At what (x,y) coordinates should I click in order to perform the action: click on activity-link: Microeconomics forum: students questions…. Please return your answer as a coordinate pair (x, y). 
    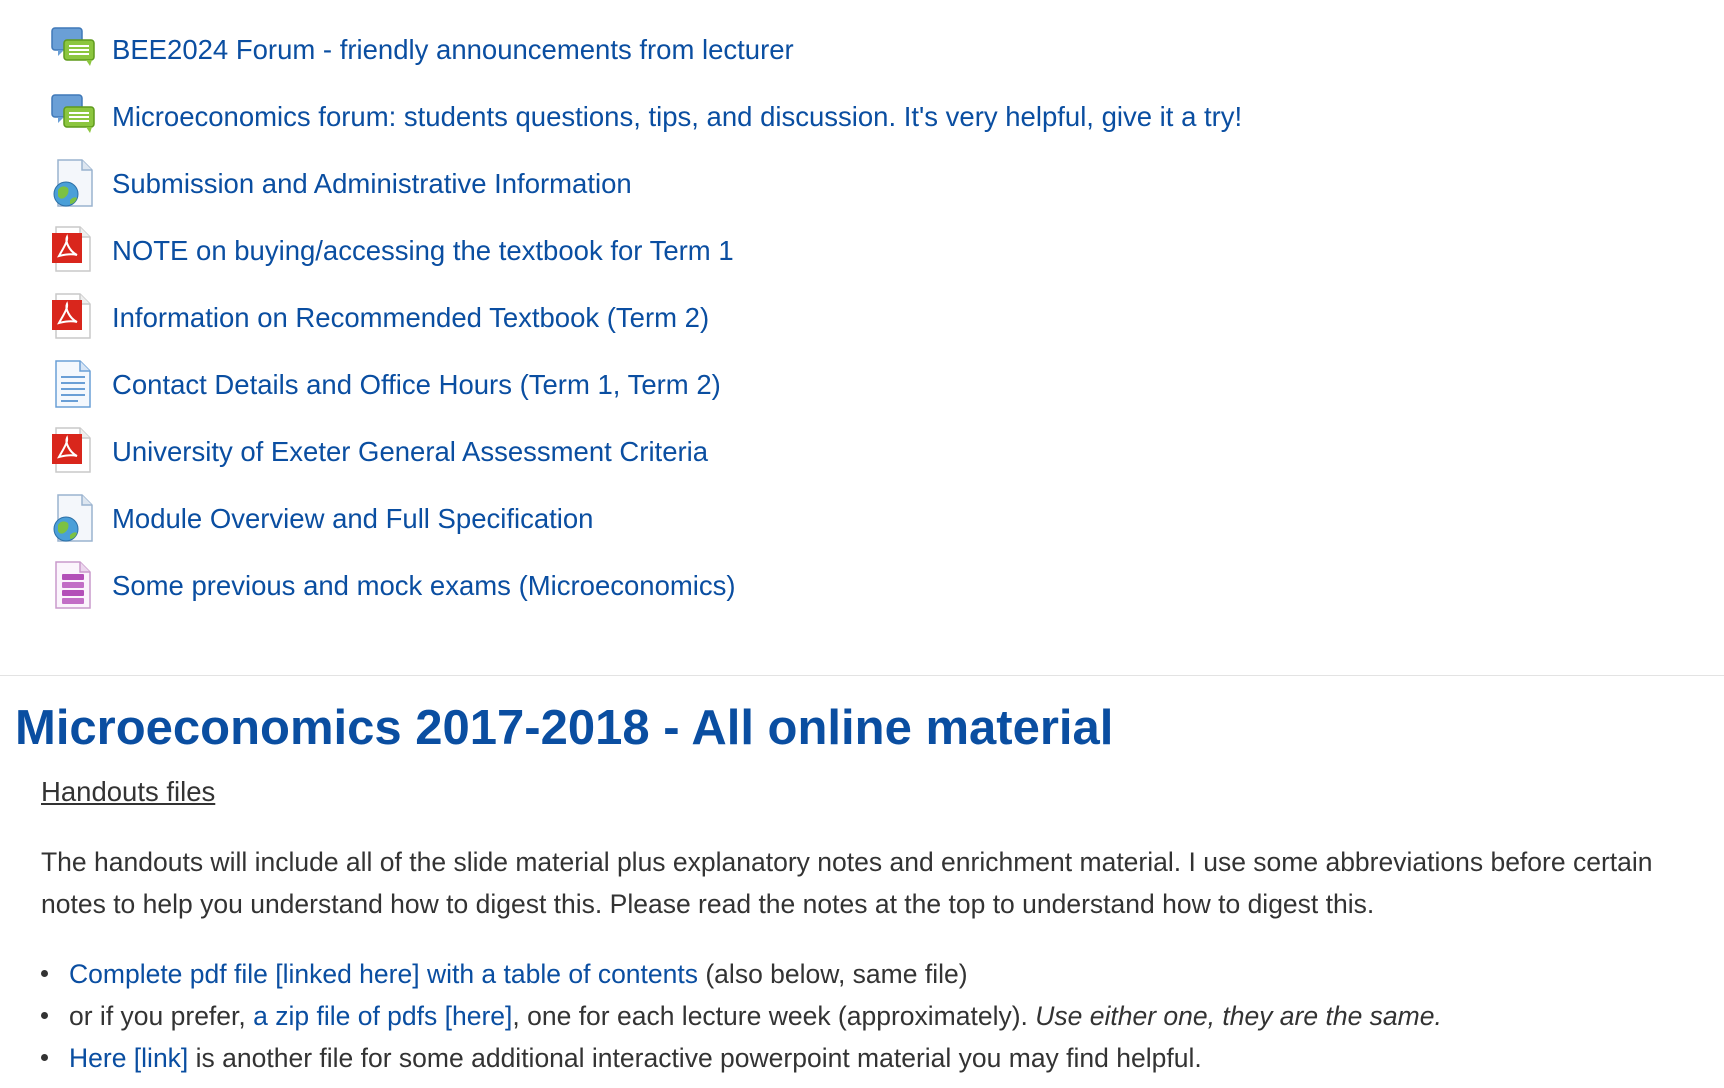
    Looking at the image, I should click on (677, 117).